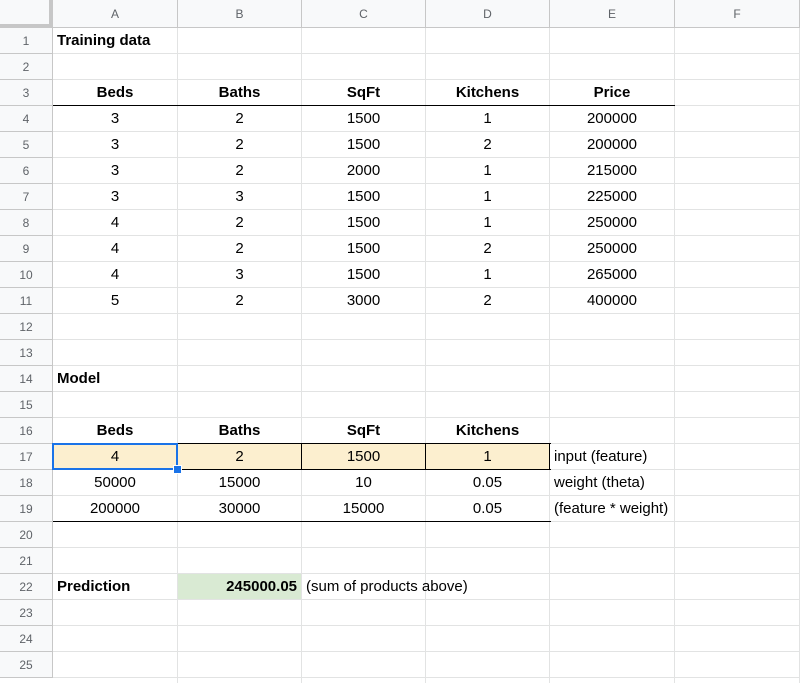 Image resolution: width=800 pixels, height=683 pixels. What do you see at coordinates (115, 300) in the screenshot?
I see `training-cell: 5` at bounding box center [115, 300].